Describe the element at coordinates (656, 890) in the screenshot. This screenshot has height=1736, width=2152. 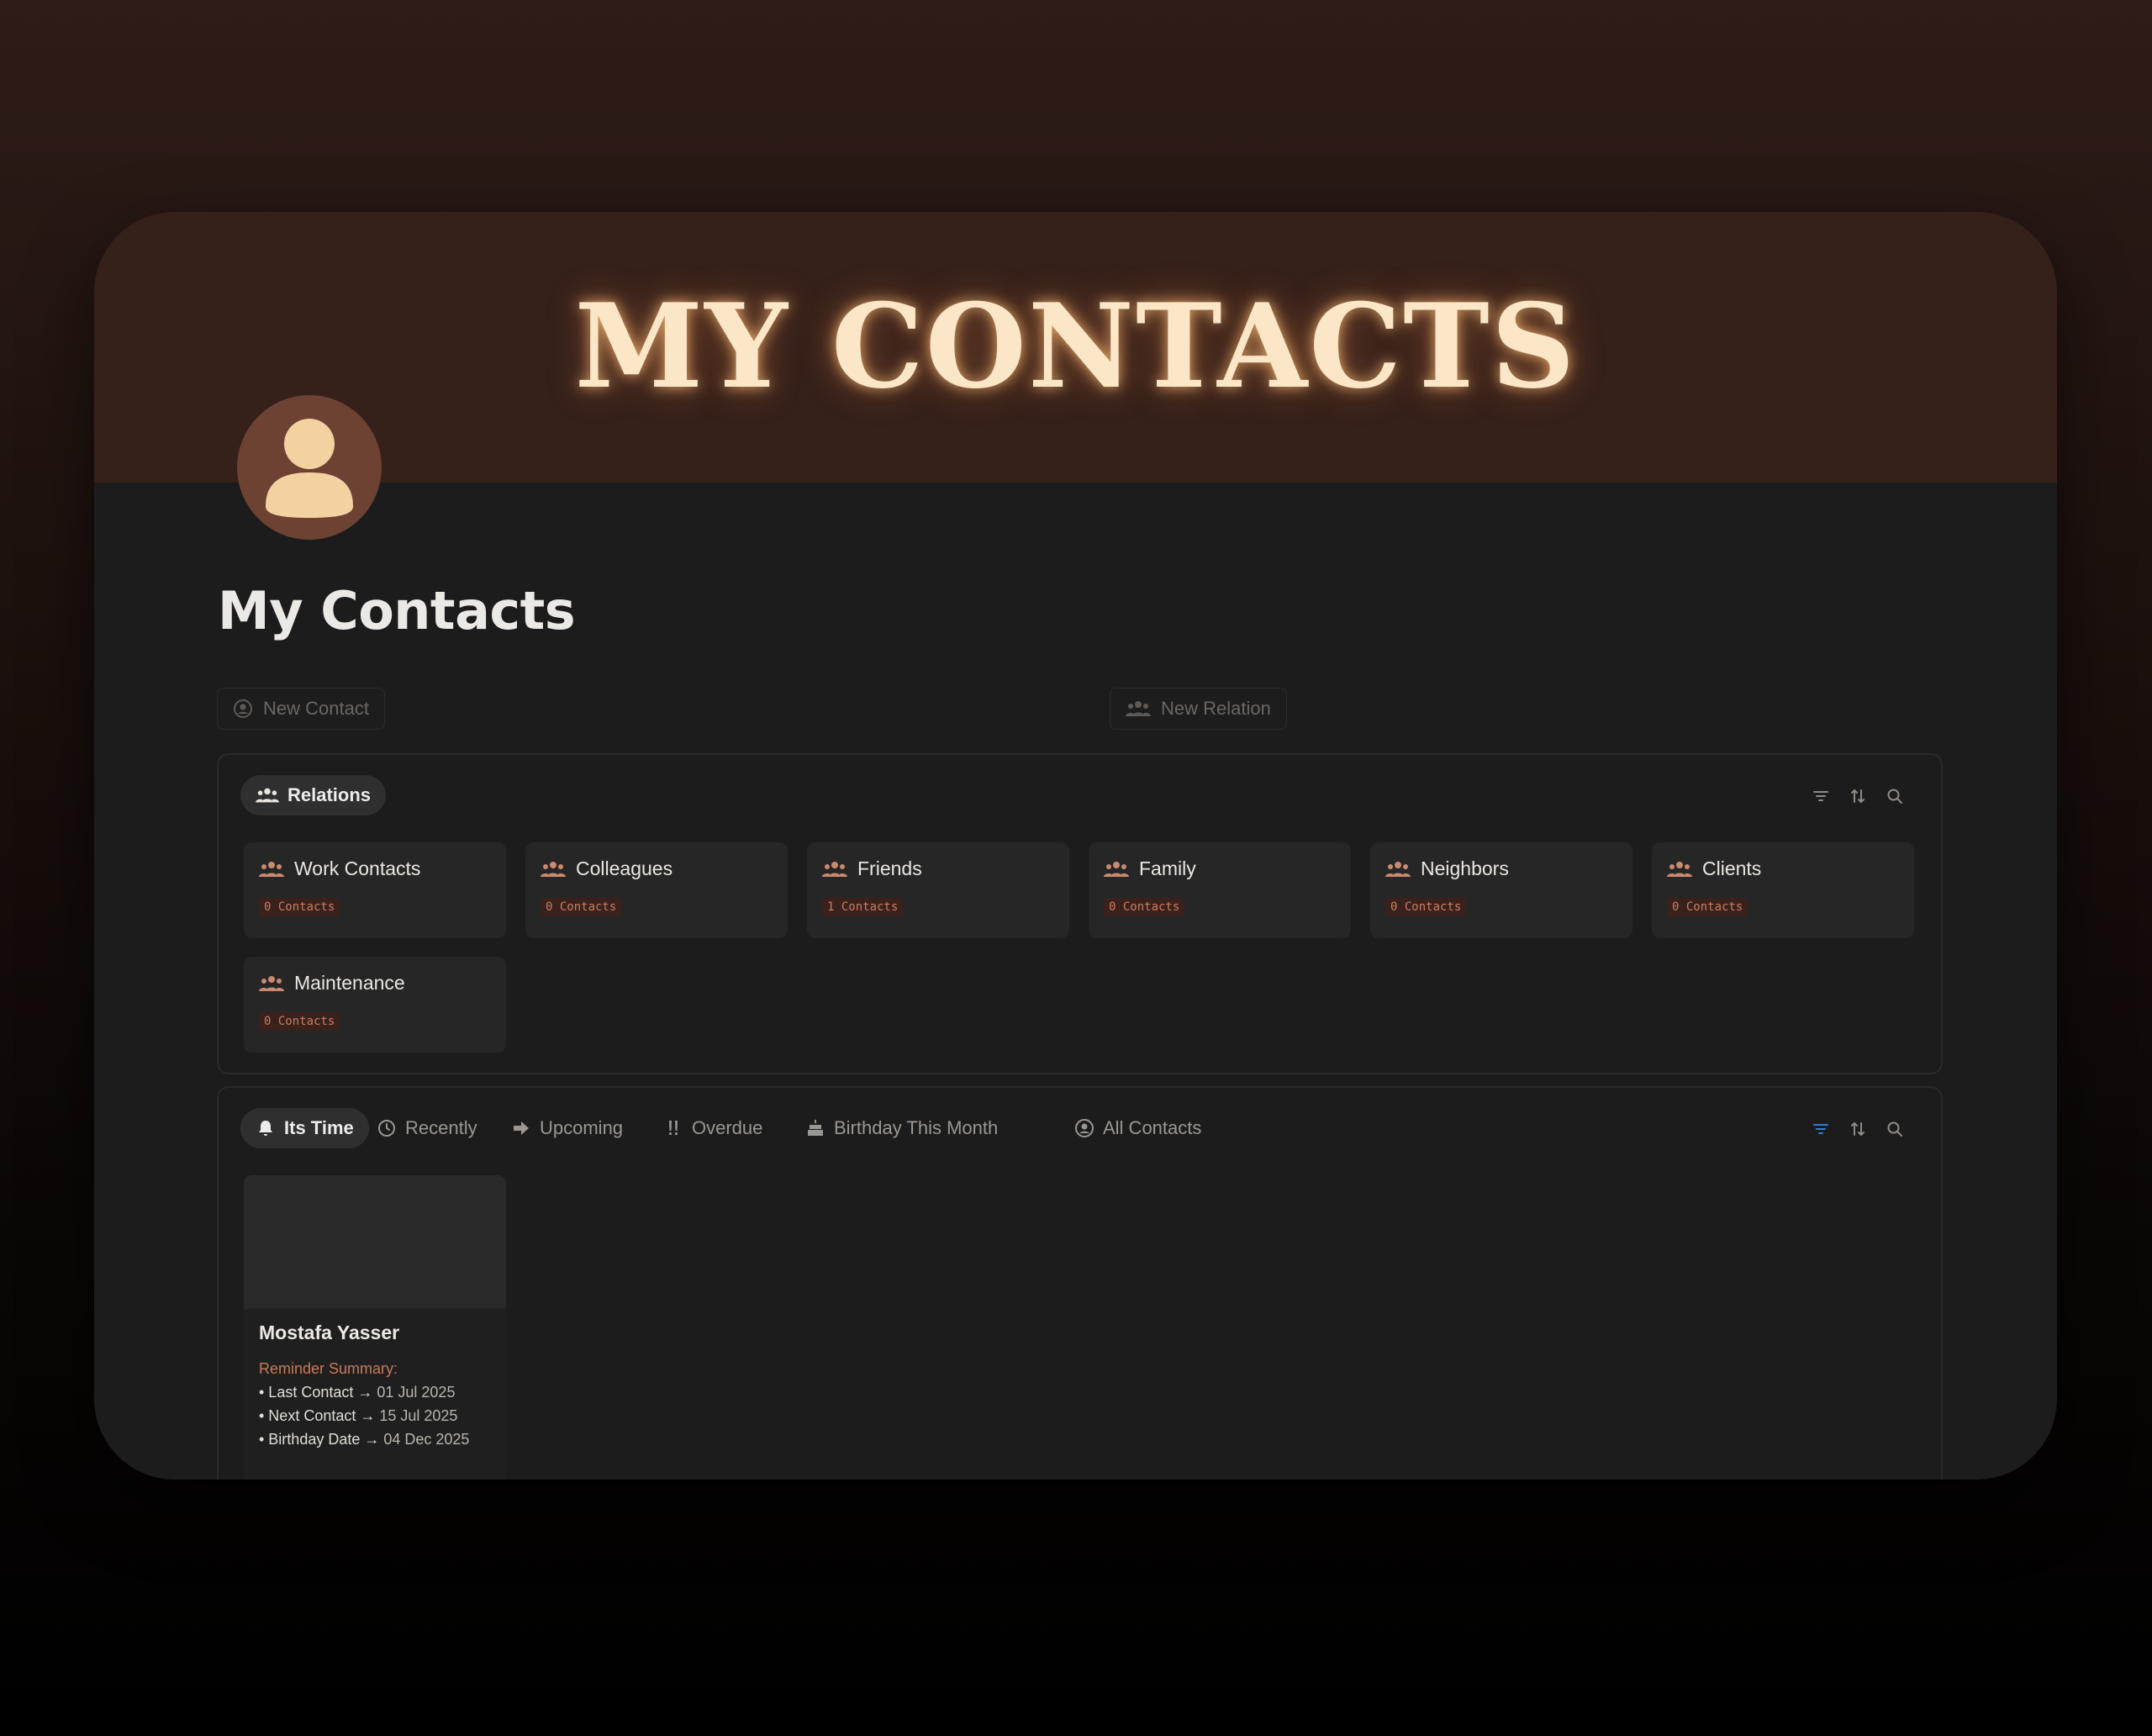
I see `relation-card: Colleagues 0 Contacts` at that location.